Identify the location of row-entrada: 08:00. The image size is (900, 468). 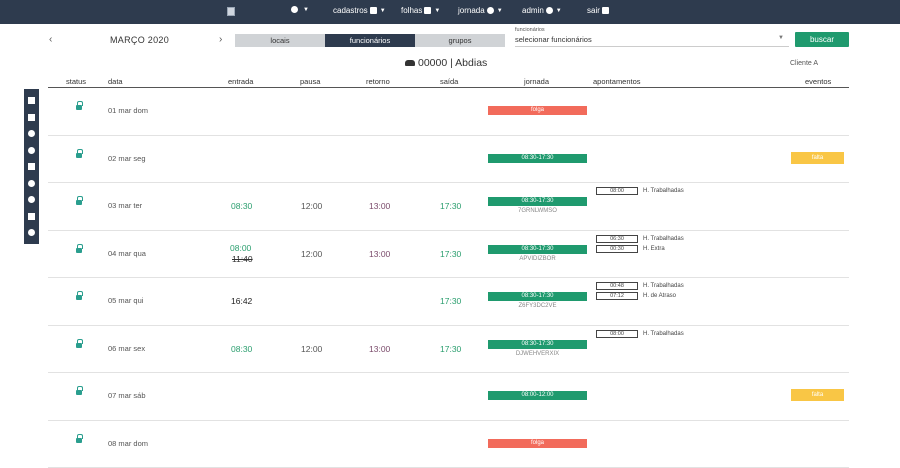
(240, 248).